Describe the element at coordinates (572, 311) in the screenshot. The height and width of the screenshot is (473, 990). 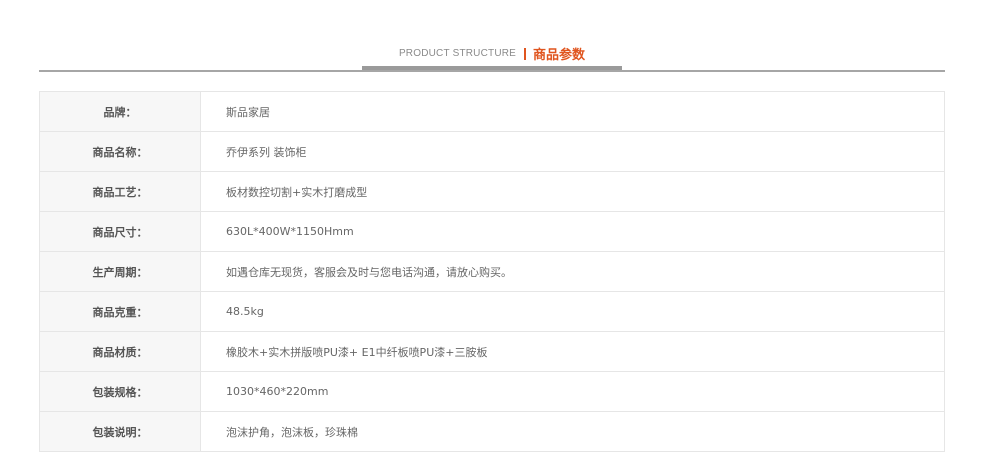
I see `spec-value-weight: 48.5kg` at that location.